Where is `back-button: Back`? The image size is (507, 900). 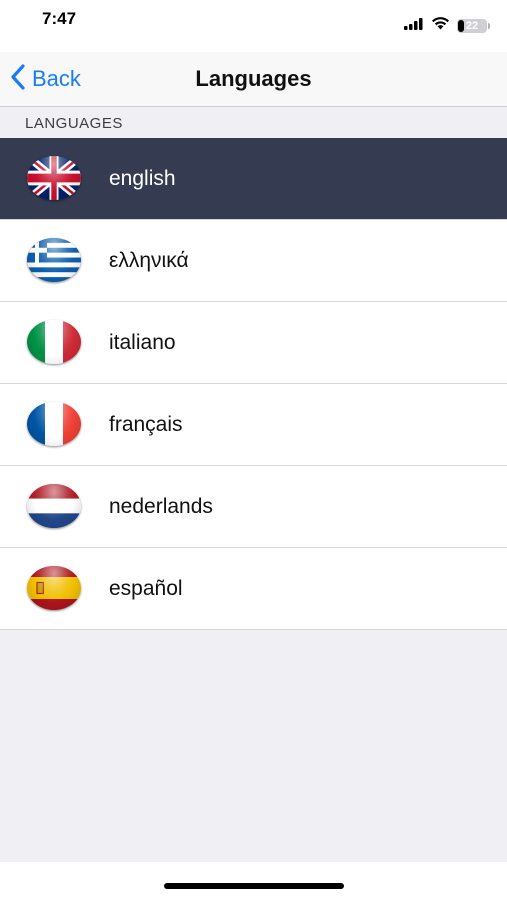
back-button: Back is located at coordinates (45, 79).